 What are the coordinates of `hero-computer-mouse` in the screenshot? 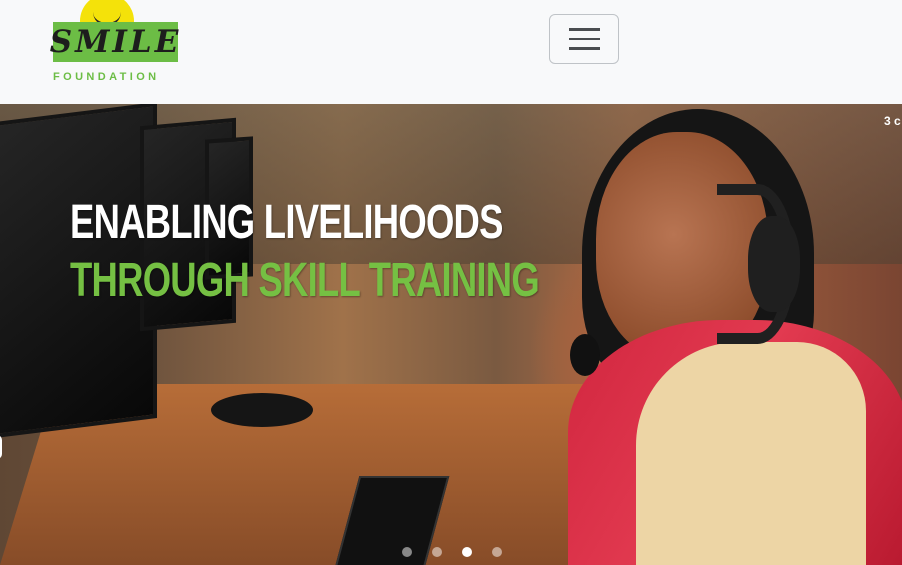 It's located at (262, 410).